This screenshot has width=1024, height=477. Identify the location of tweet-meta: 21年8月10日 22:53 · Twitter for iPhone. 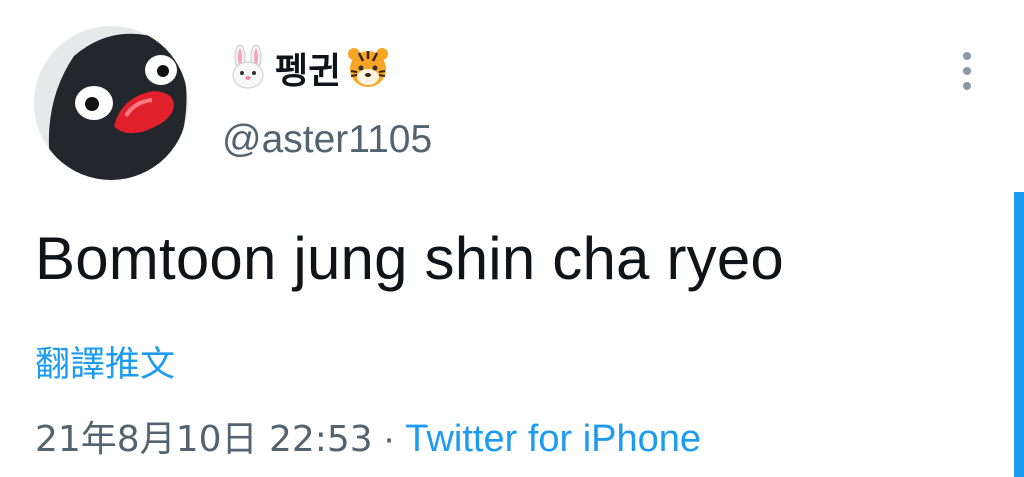
(368, 436).